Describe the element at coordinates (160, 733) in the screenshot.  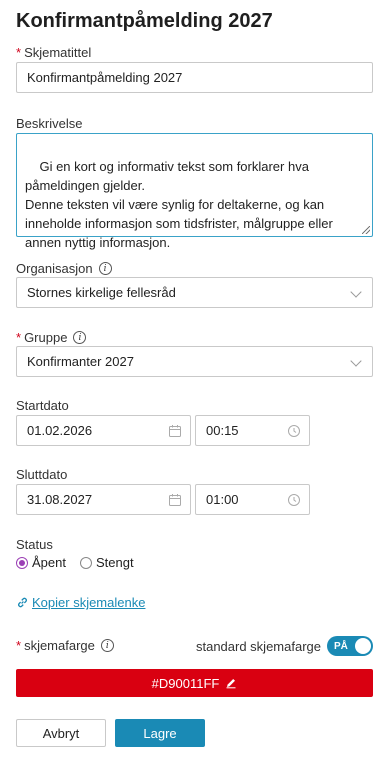
I see `save-button: Lagre` at that location.